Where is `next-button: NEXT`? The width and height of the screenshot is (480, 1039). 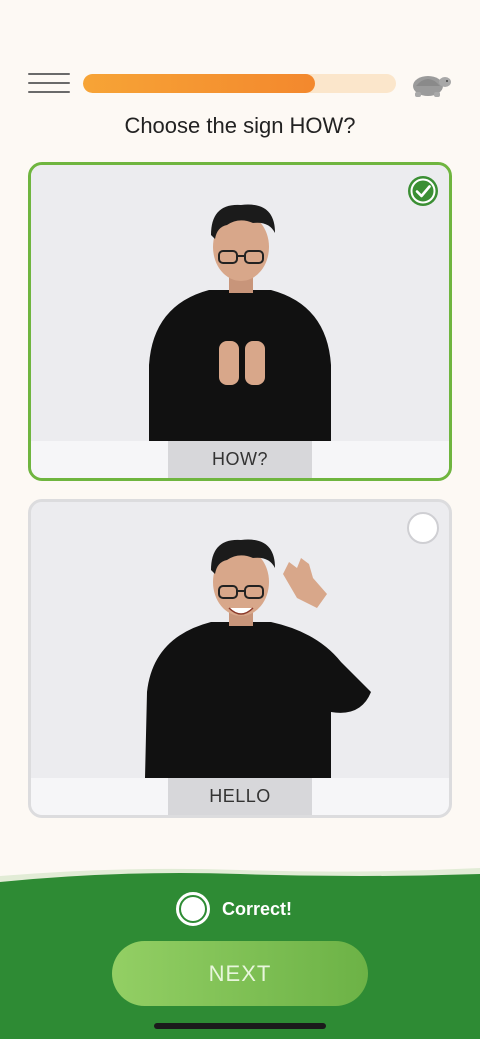
next-button: NEXT is located at coordinates (240, 973).